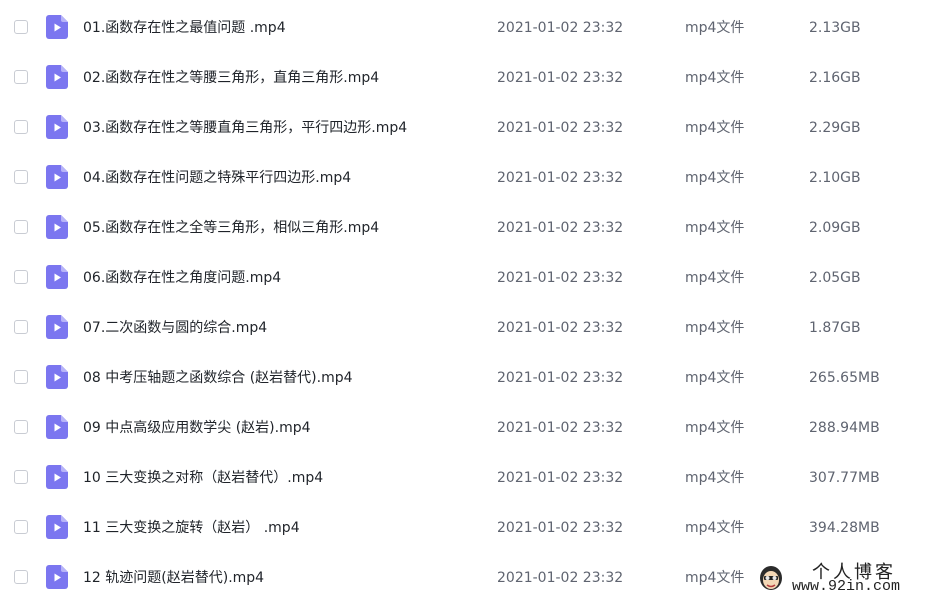 The image size is (945, 603). What do you see at coordinates (217, 178) in the screenshot?
I see `file-name: 04.函数存在性问题之特殊平行四边形.mp4` at bounding box center [217, 178].